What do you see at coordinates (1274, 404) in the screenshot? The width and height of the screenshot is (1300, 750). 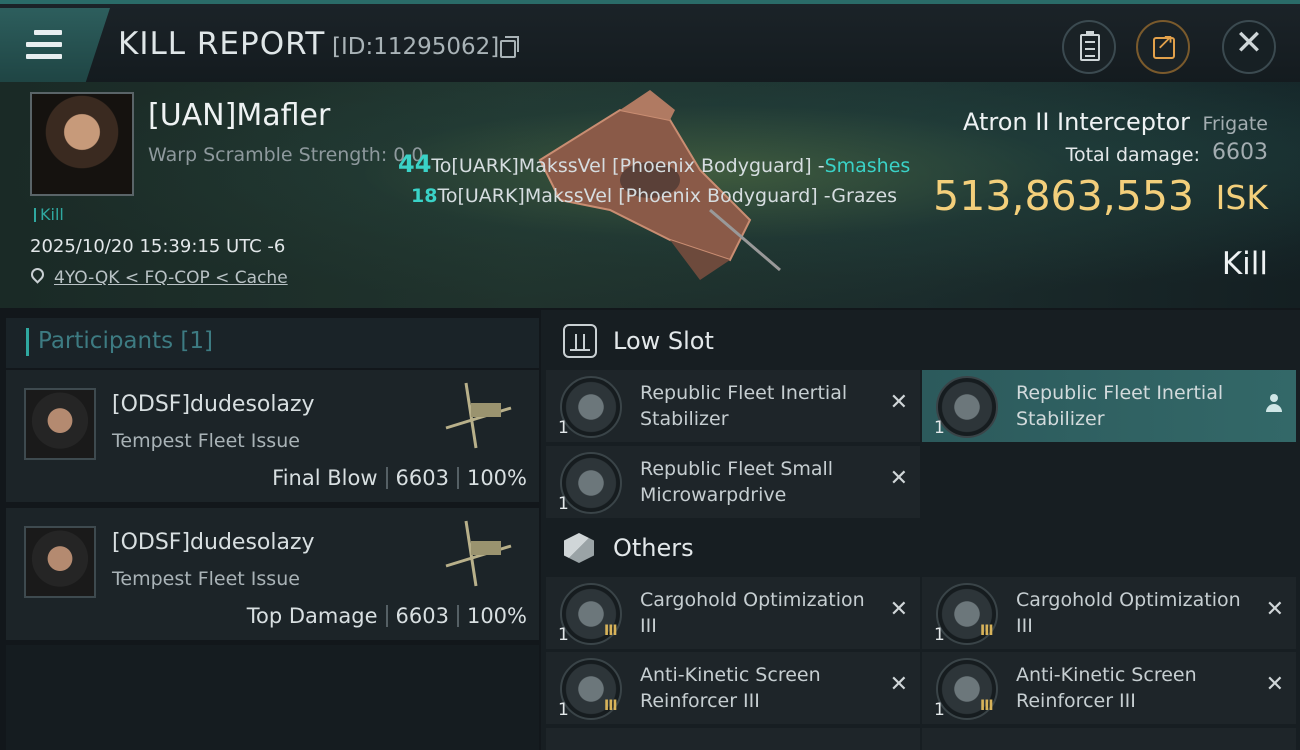 I see `dropped-person-icon` at bounding box center [1274, 404].